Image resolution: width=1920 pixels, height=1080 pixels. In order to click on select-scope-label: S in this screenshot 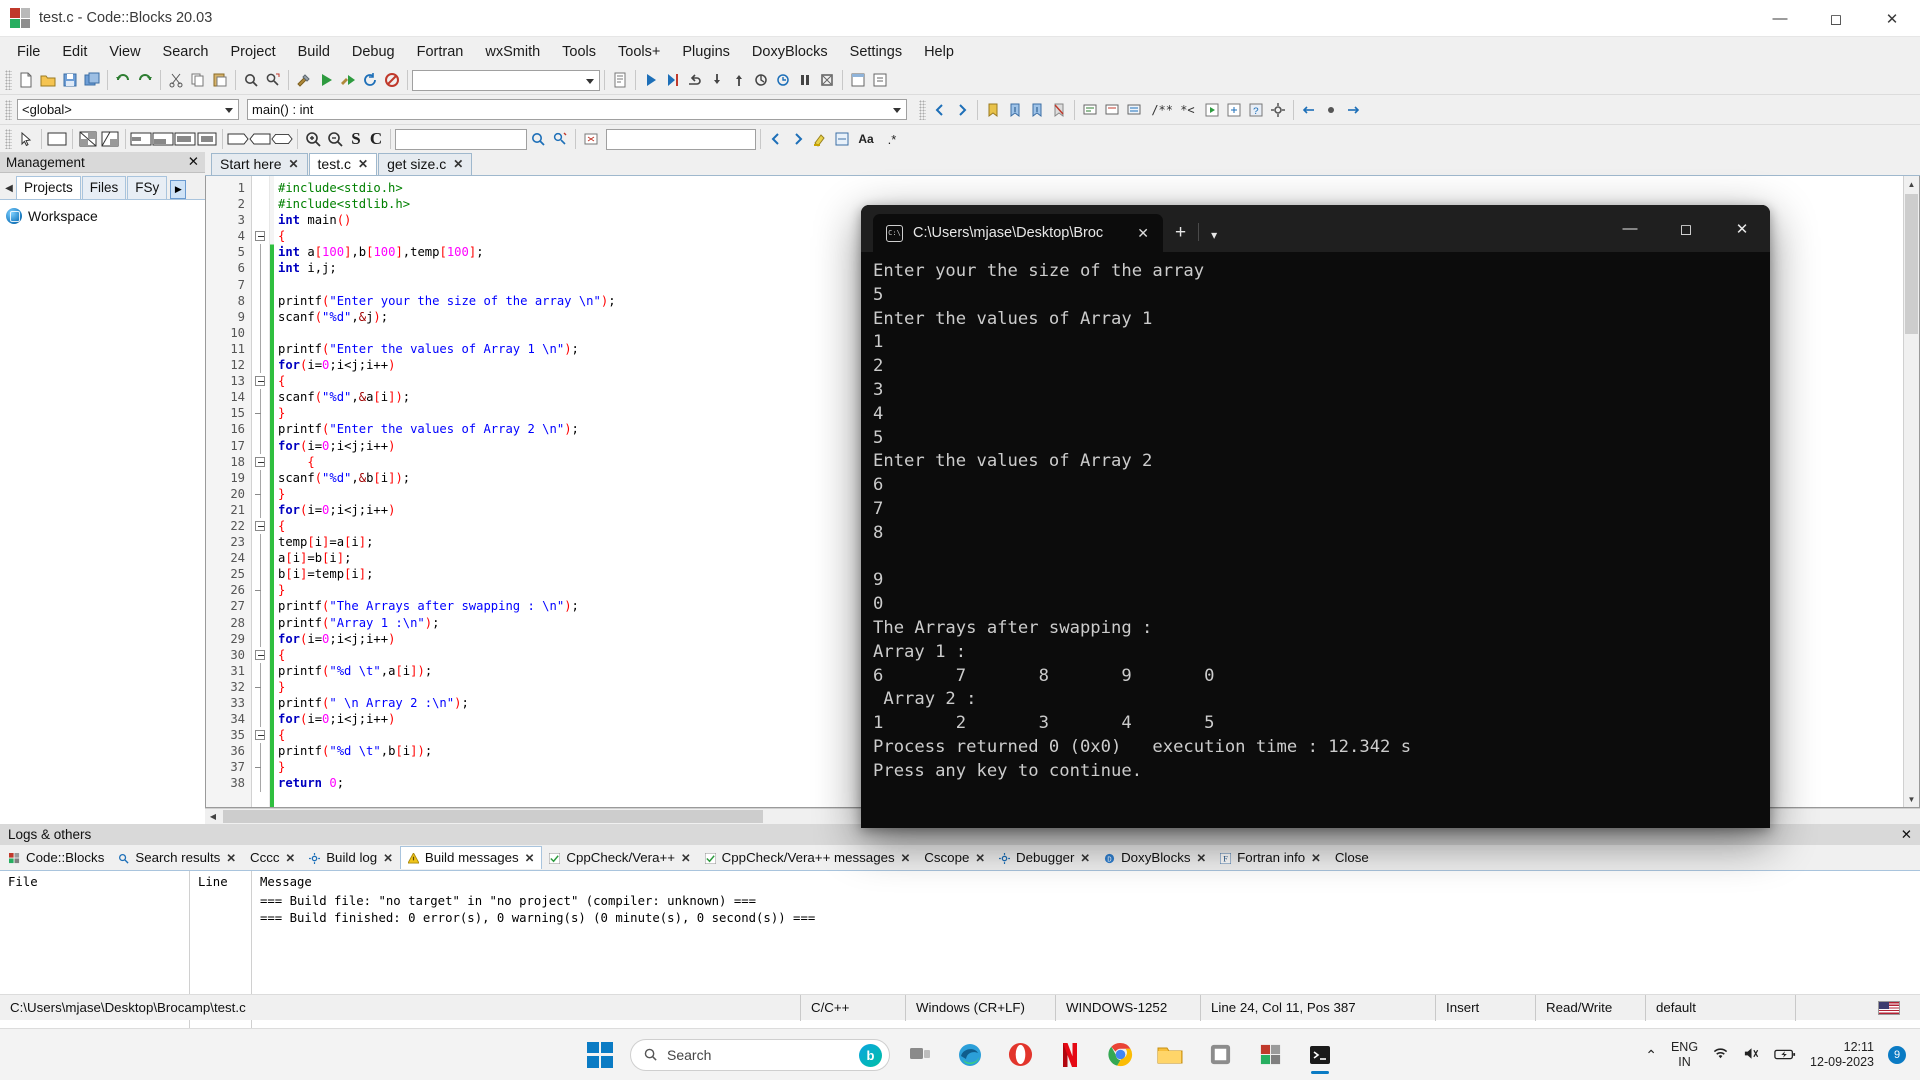, I will do `click(356, 139)`.